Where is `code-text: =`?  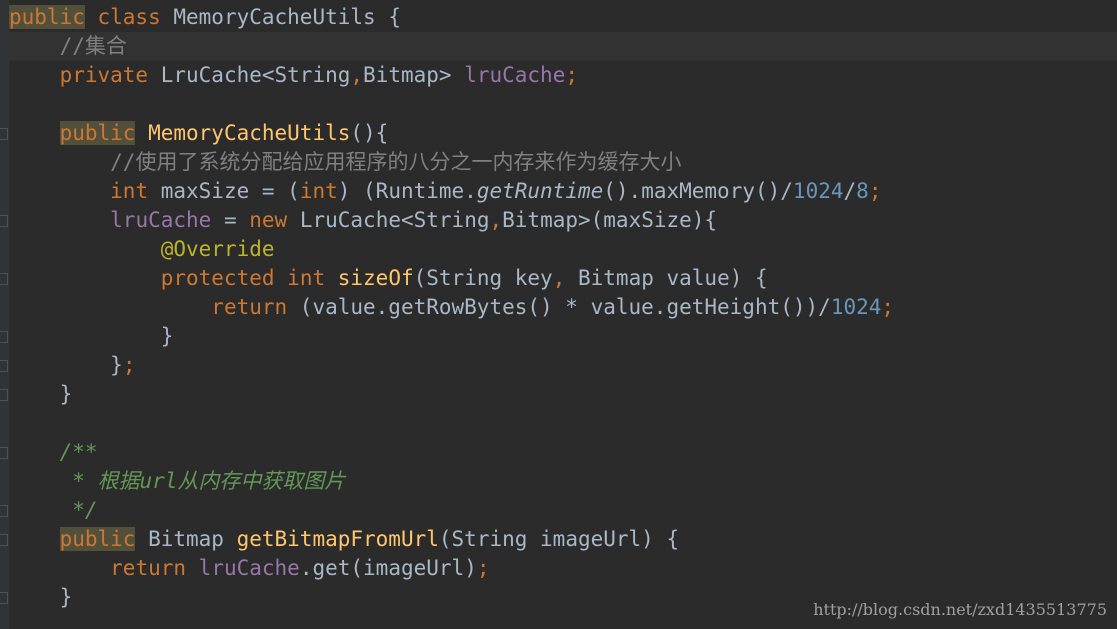 code-text: = is located at coordinates (230, 220).